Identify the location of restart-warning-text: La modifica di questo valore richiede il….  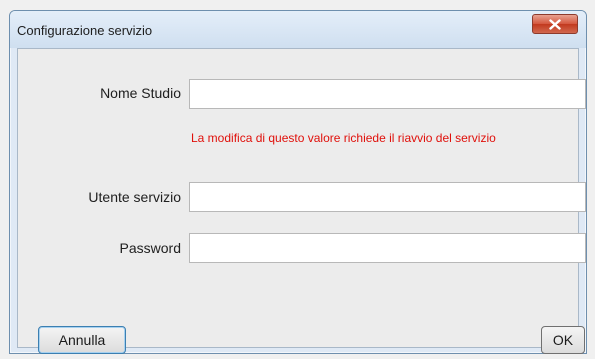
(343, 138).